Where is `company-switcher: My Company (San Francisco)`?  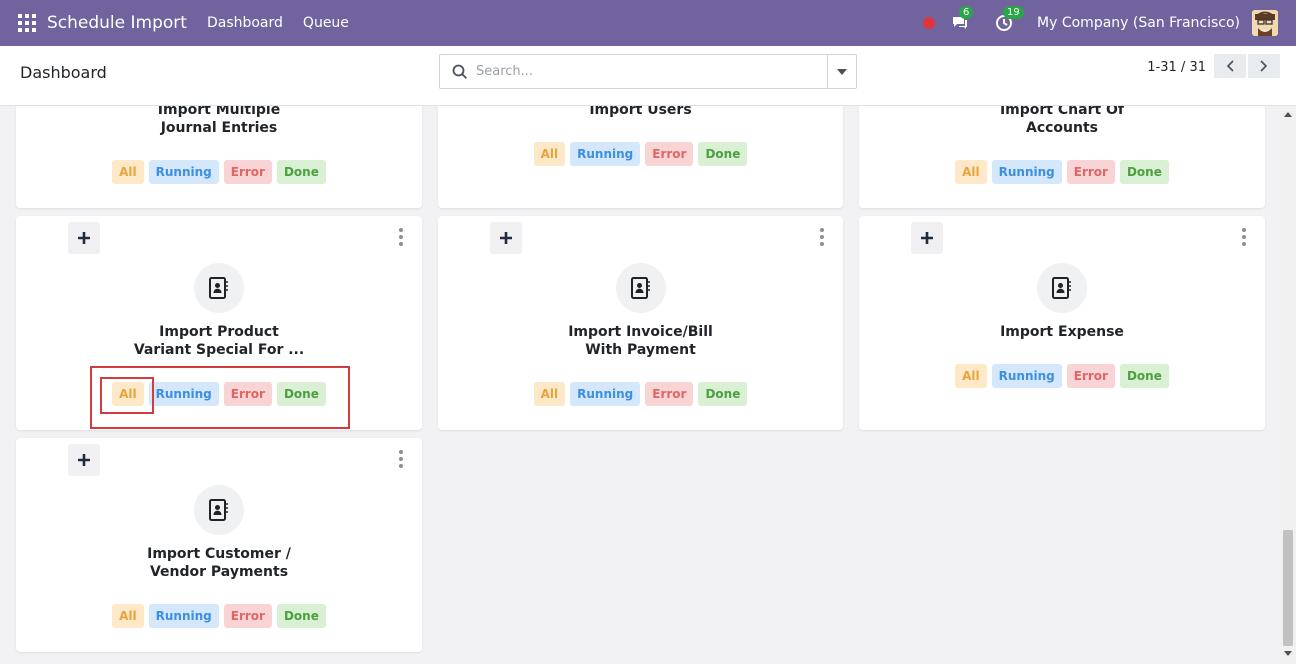 company-switcher: My Company (San Francisco) is located at coordinates (1138, 23).